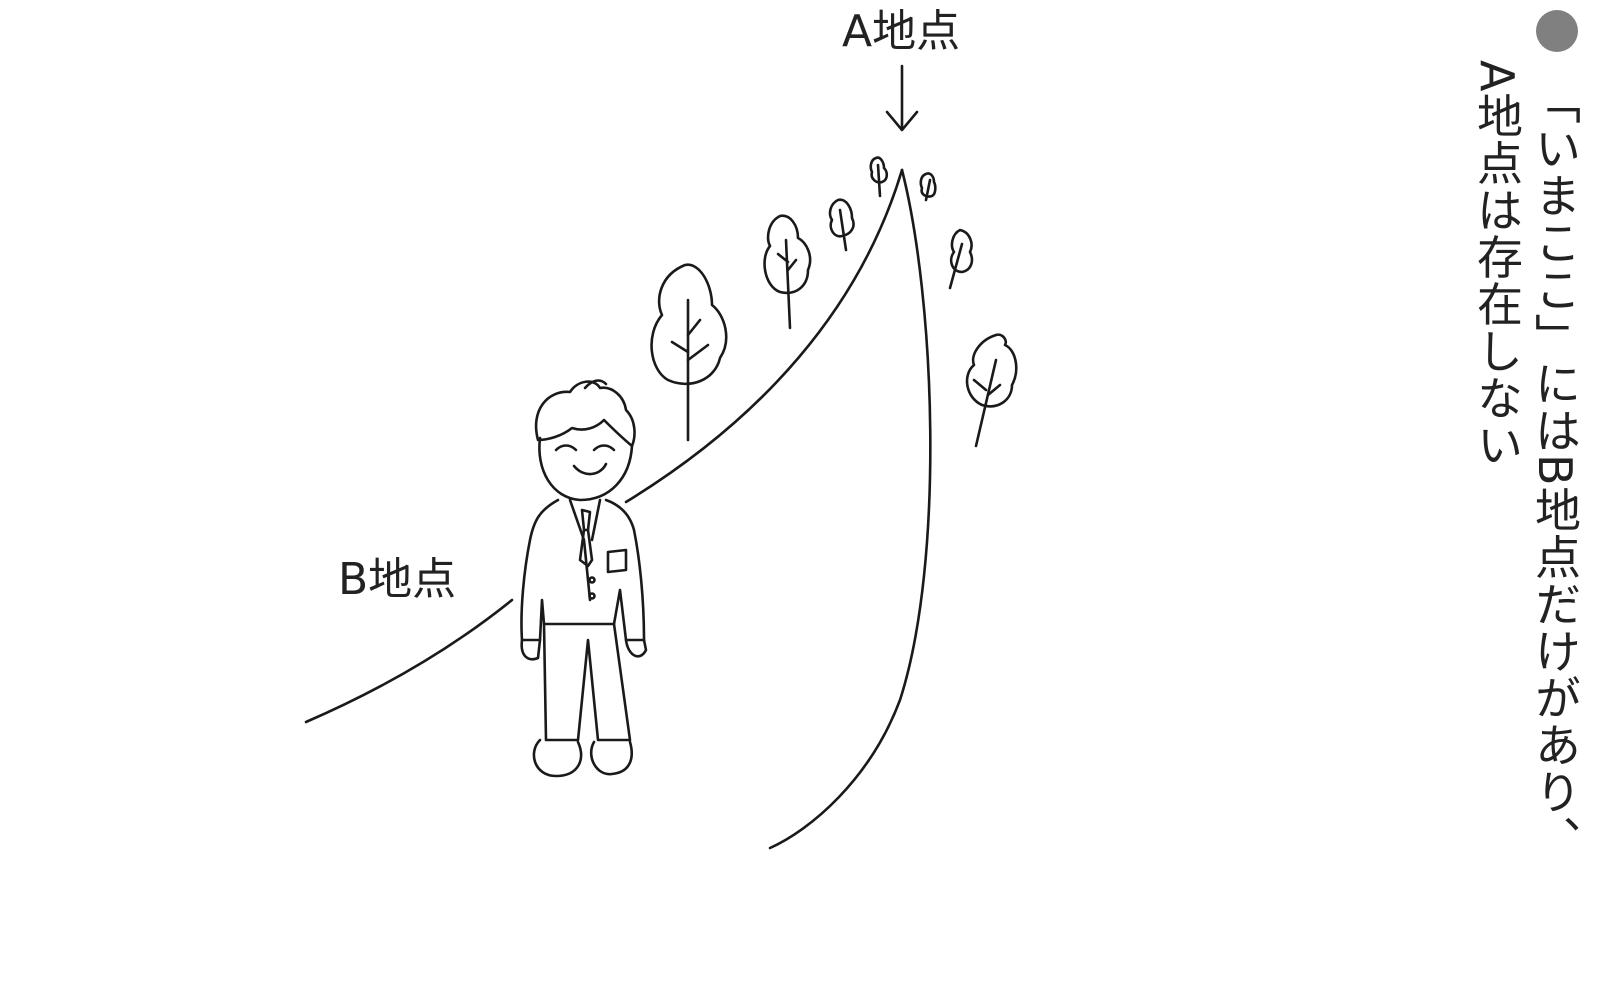  Describe the element at coordinates (850, 509) in the screenshot. I see `road-right-edge` at that location.